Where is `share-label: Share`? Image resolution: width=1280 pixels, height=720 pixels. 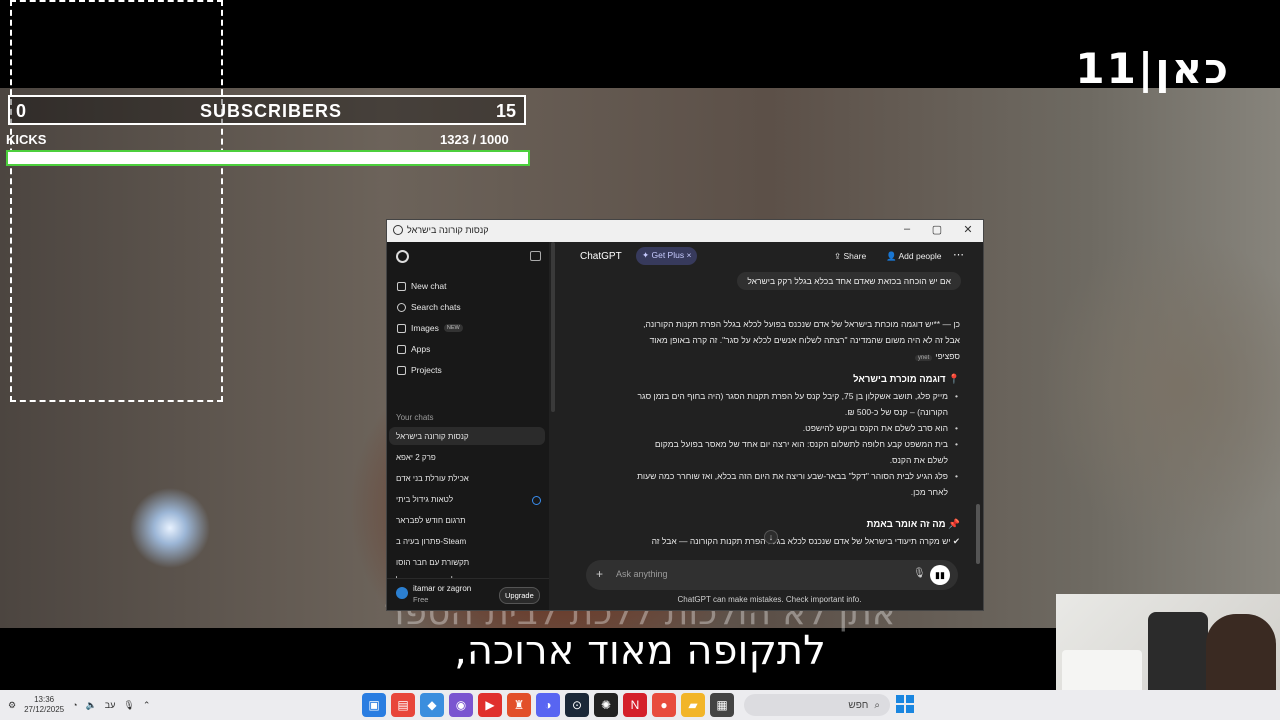 share-label: Share is located at coordinates (855, 256).